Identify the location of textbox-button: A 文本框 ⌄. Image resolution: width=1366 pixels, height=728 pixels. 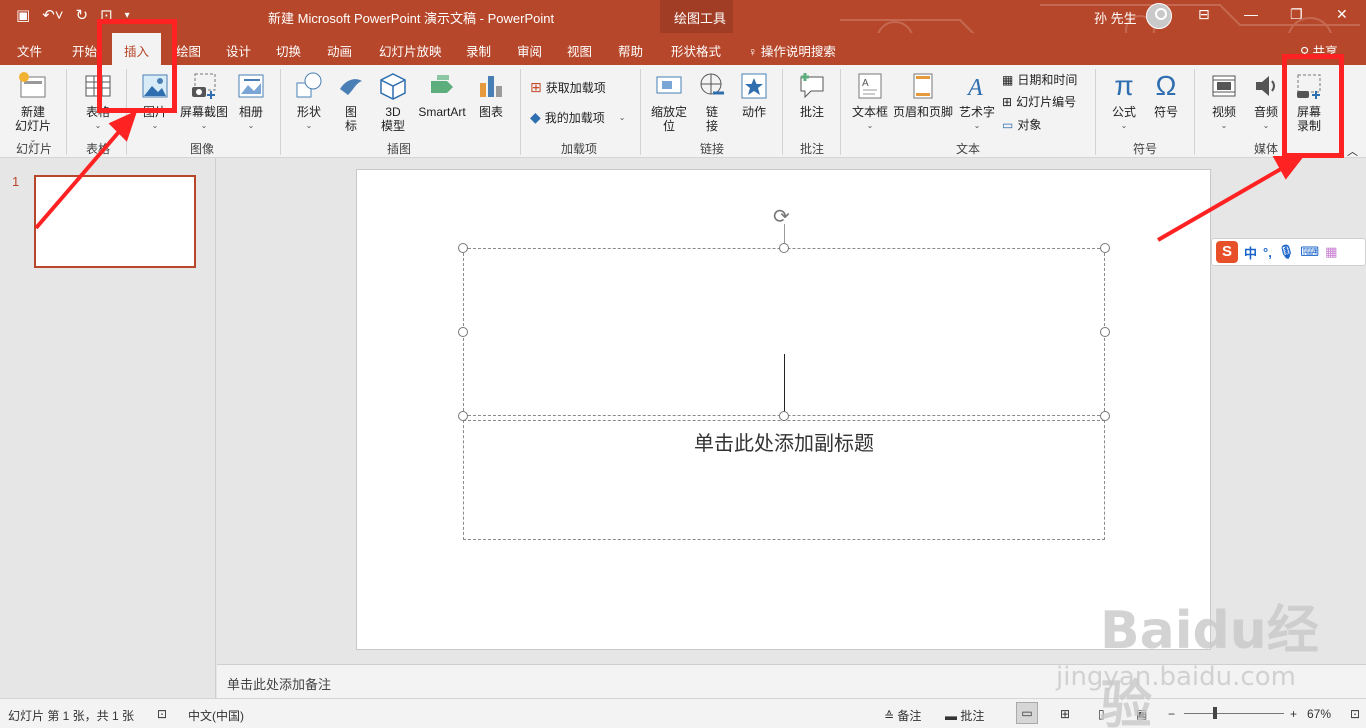
(870, 102).